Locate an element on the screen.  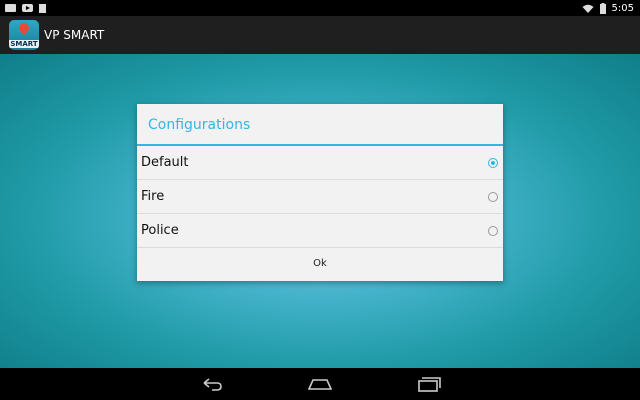
option-label: Fire is located at coordinates (153, 196).